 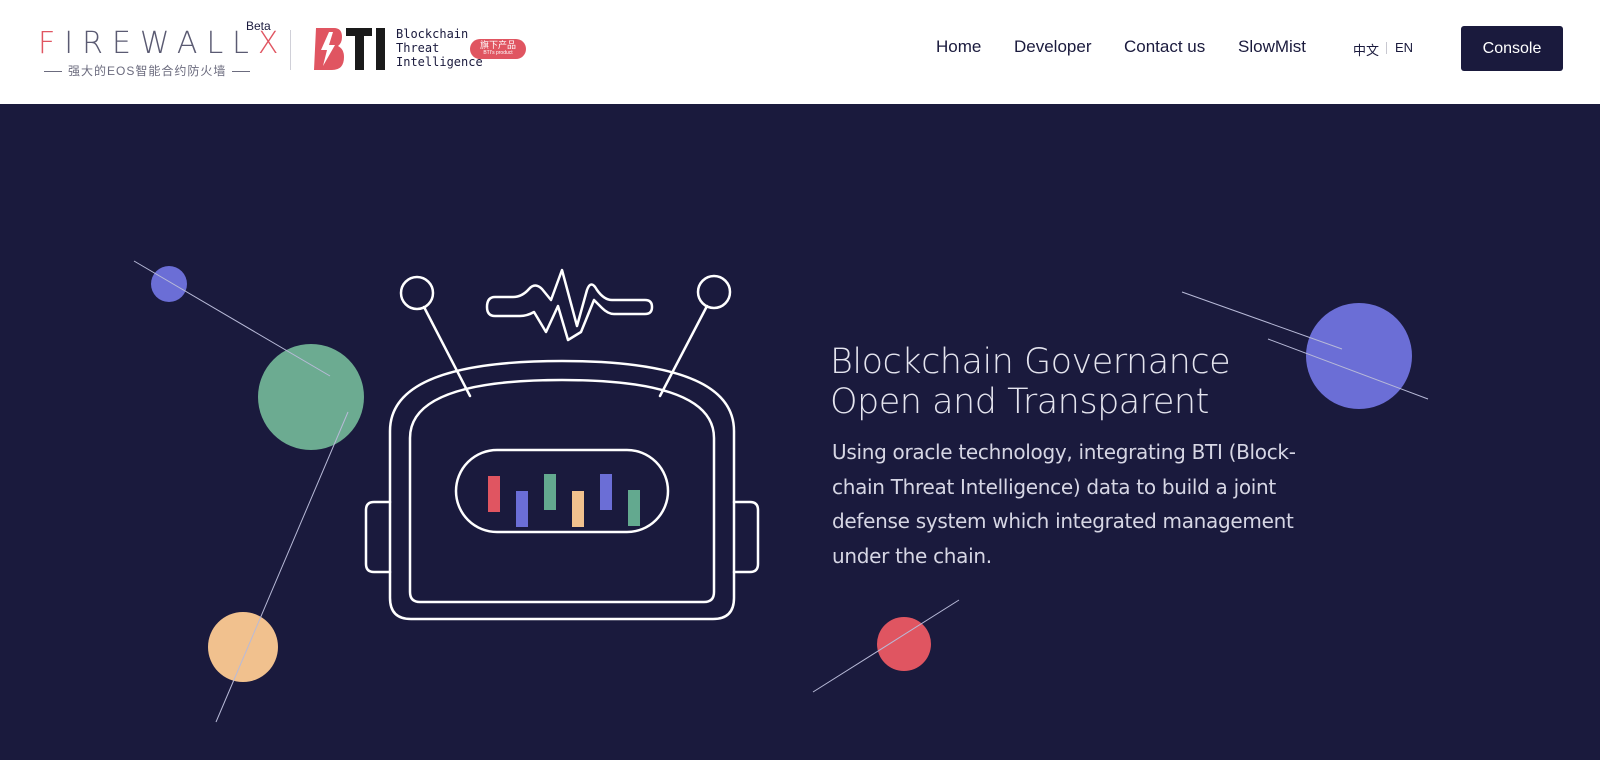 What do you see at coordinates (1404, 47) in the screenshot?
I see `lang-en: EN` at bounding box center [1404, 47].